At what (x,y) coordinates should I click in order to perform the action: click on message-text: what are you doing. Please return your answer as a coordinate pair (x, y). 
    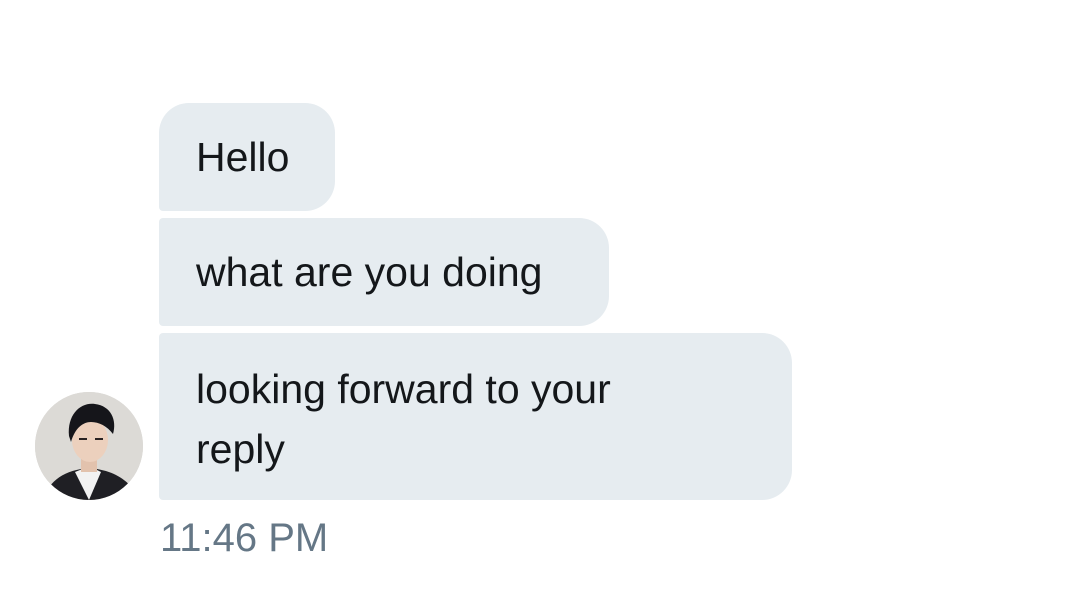
    Looking at the image, I should click on (369, 272).